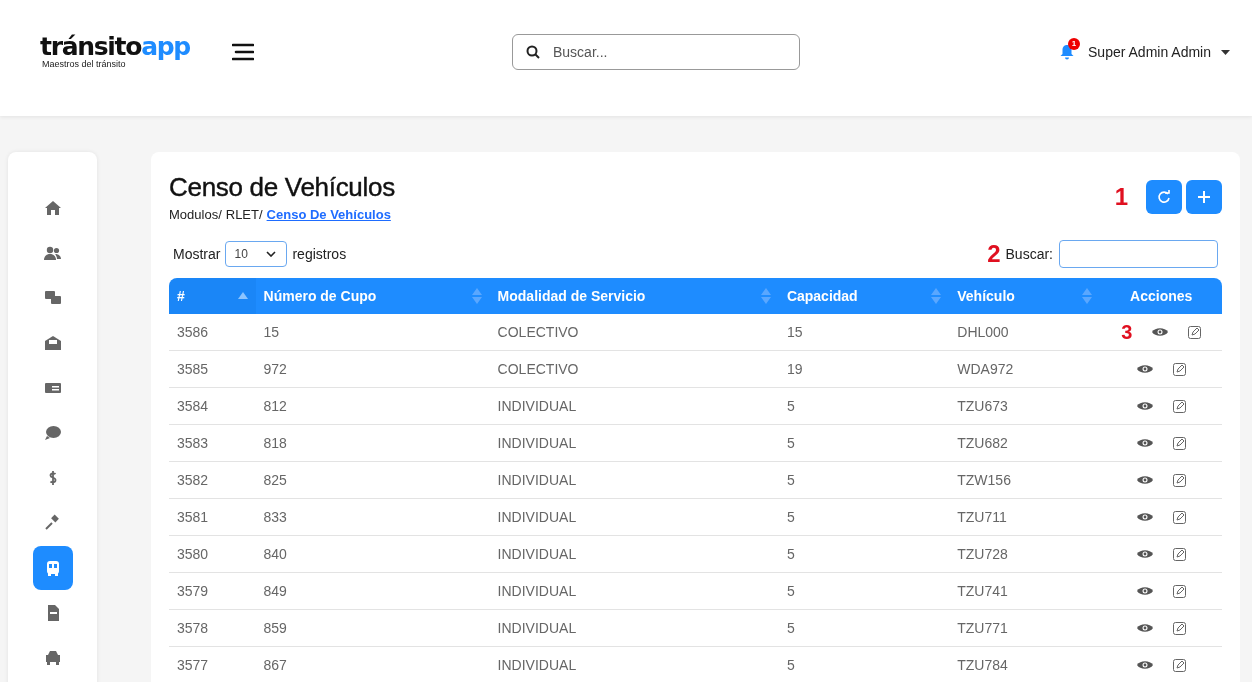 The image size is (1252, 682). Describe the element at coordinates (1025, 517) in the screenshot. I see `table-cell: TZU711` at that location.